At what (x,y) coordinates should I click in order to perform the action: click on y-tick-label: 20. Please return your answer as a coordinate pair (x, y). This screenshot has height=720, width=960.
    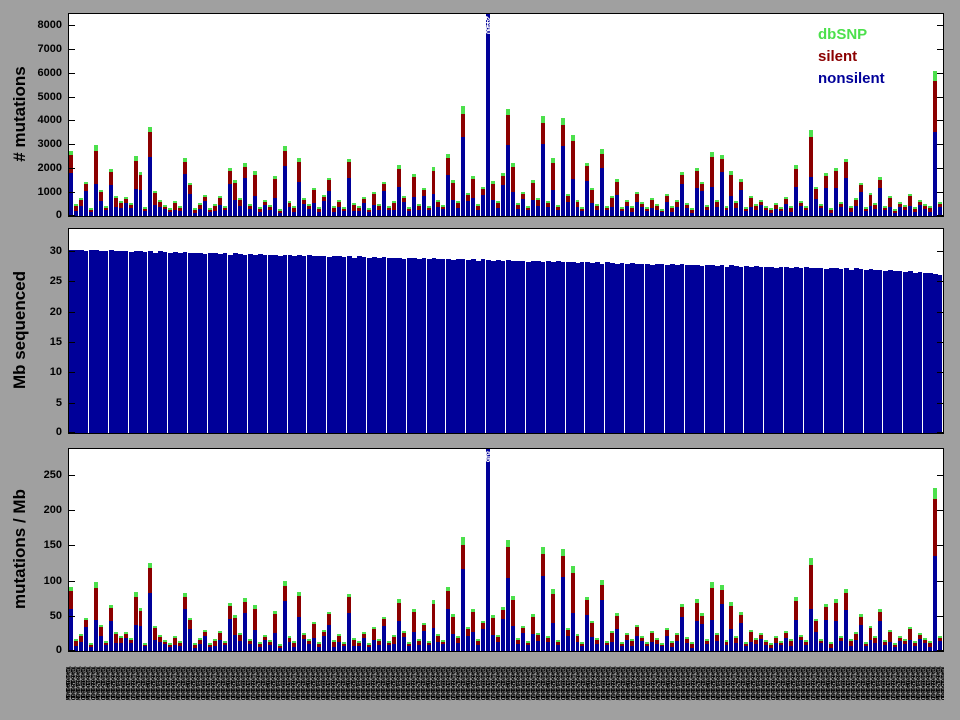
    Looking at the image, I should click on (55, 312).